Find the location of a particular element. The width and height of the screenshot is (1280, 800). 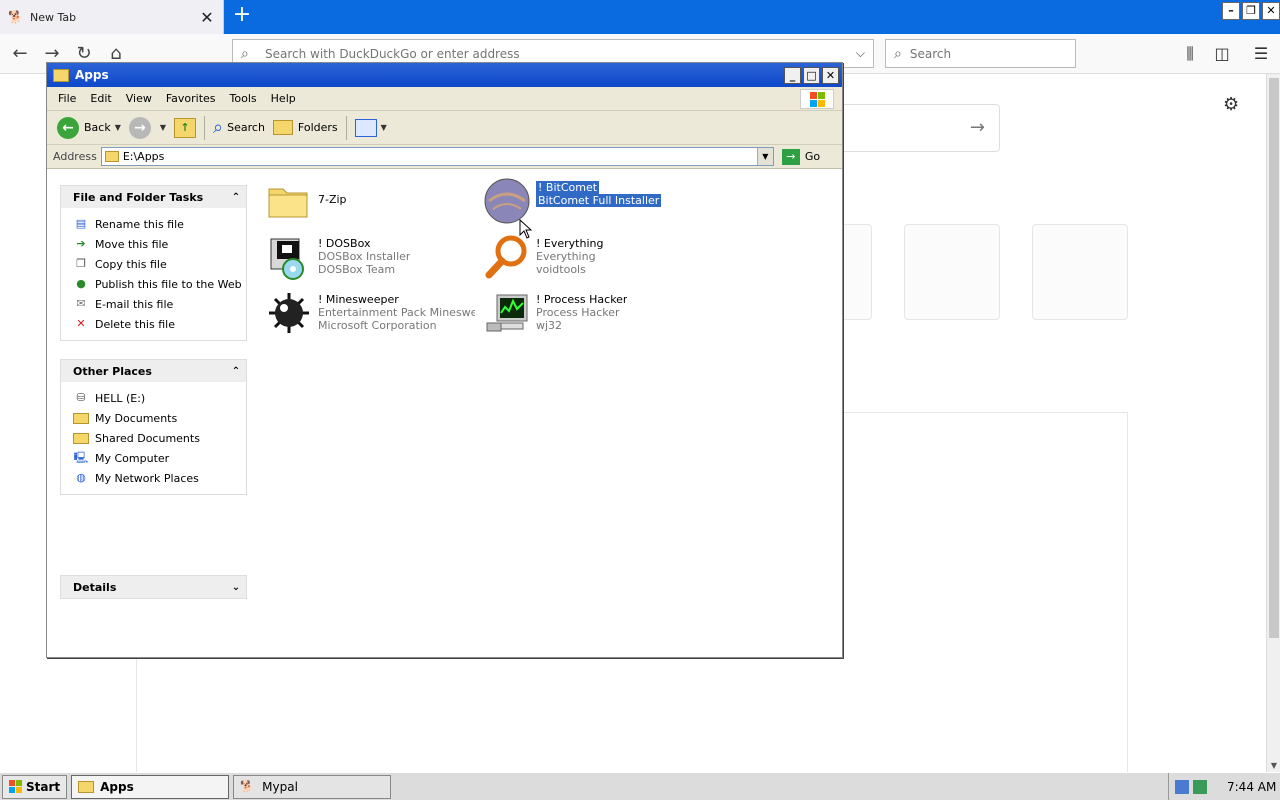

window-titlebar: Apps _ □ ✕ is located at coordinates (444, 75).